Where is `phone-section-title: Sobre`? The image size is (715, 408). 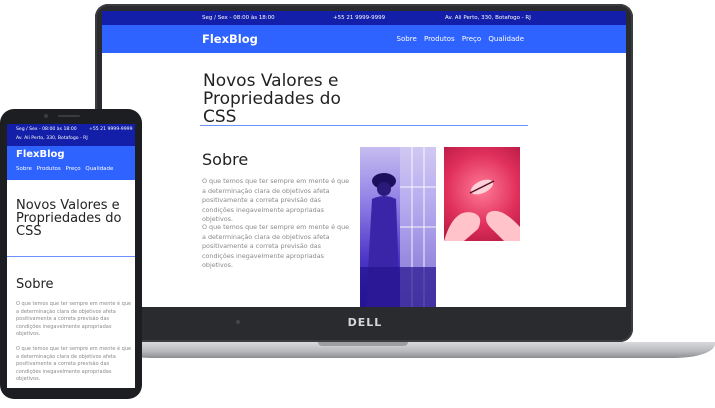 phone-section-title: Sobre is located at coordinates (35, 284).